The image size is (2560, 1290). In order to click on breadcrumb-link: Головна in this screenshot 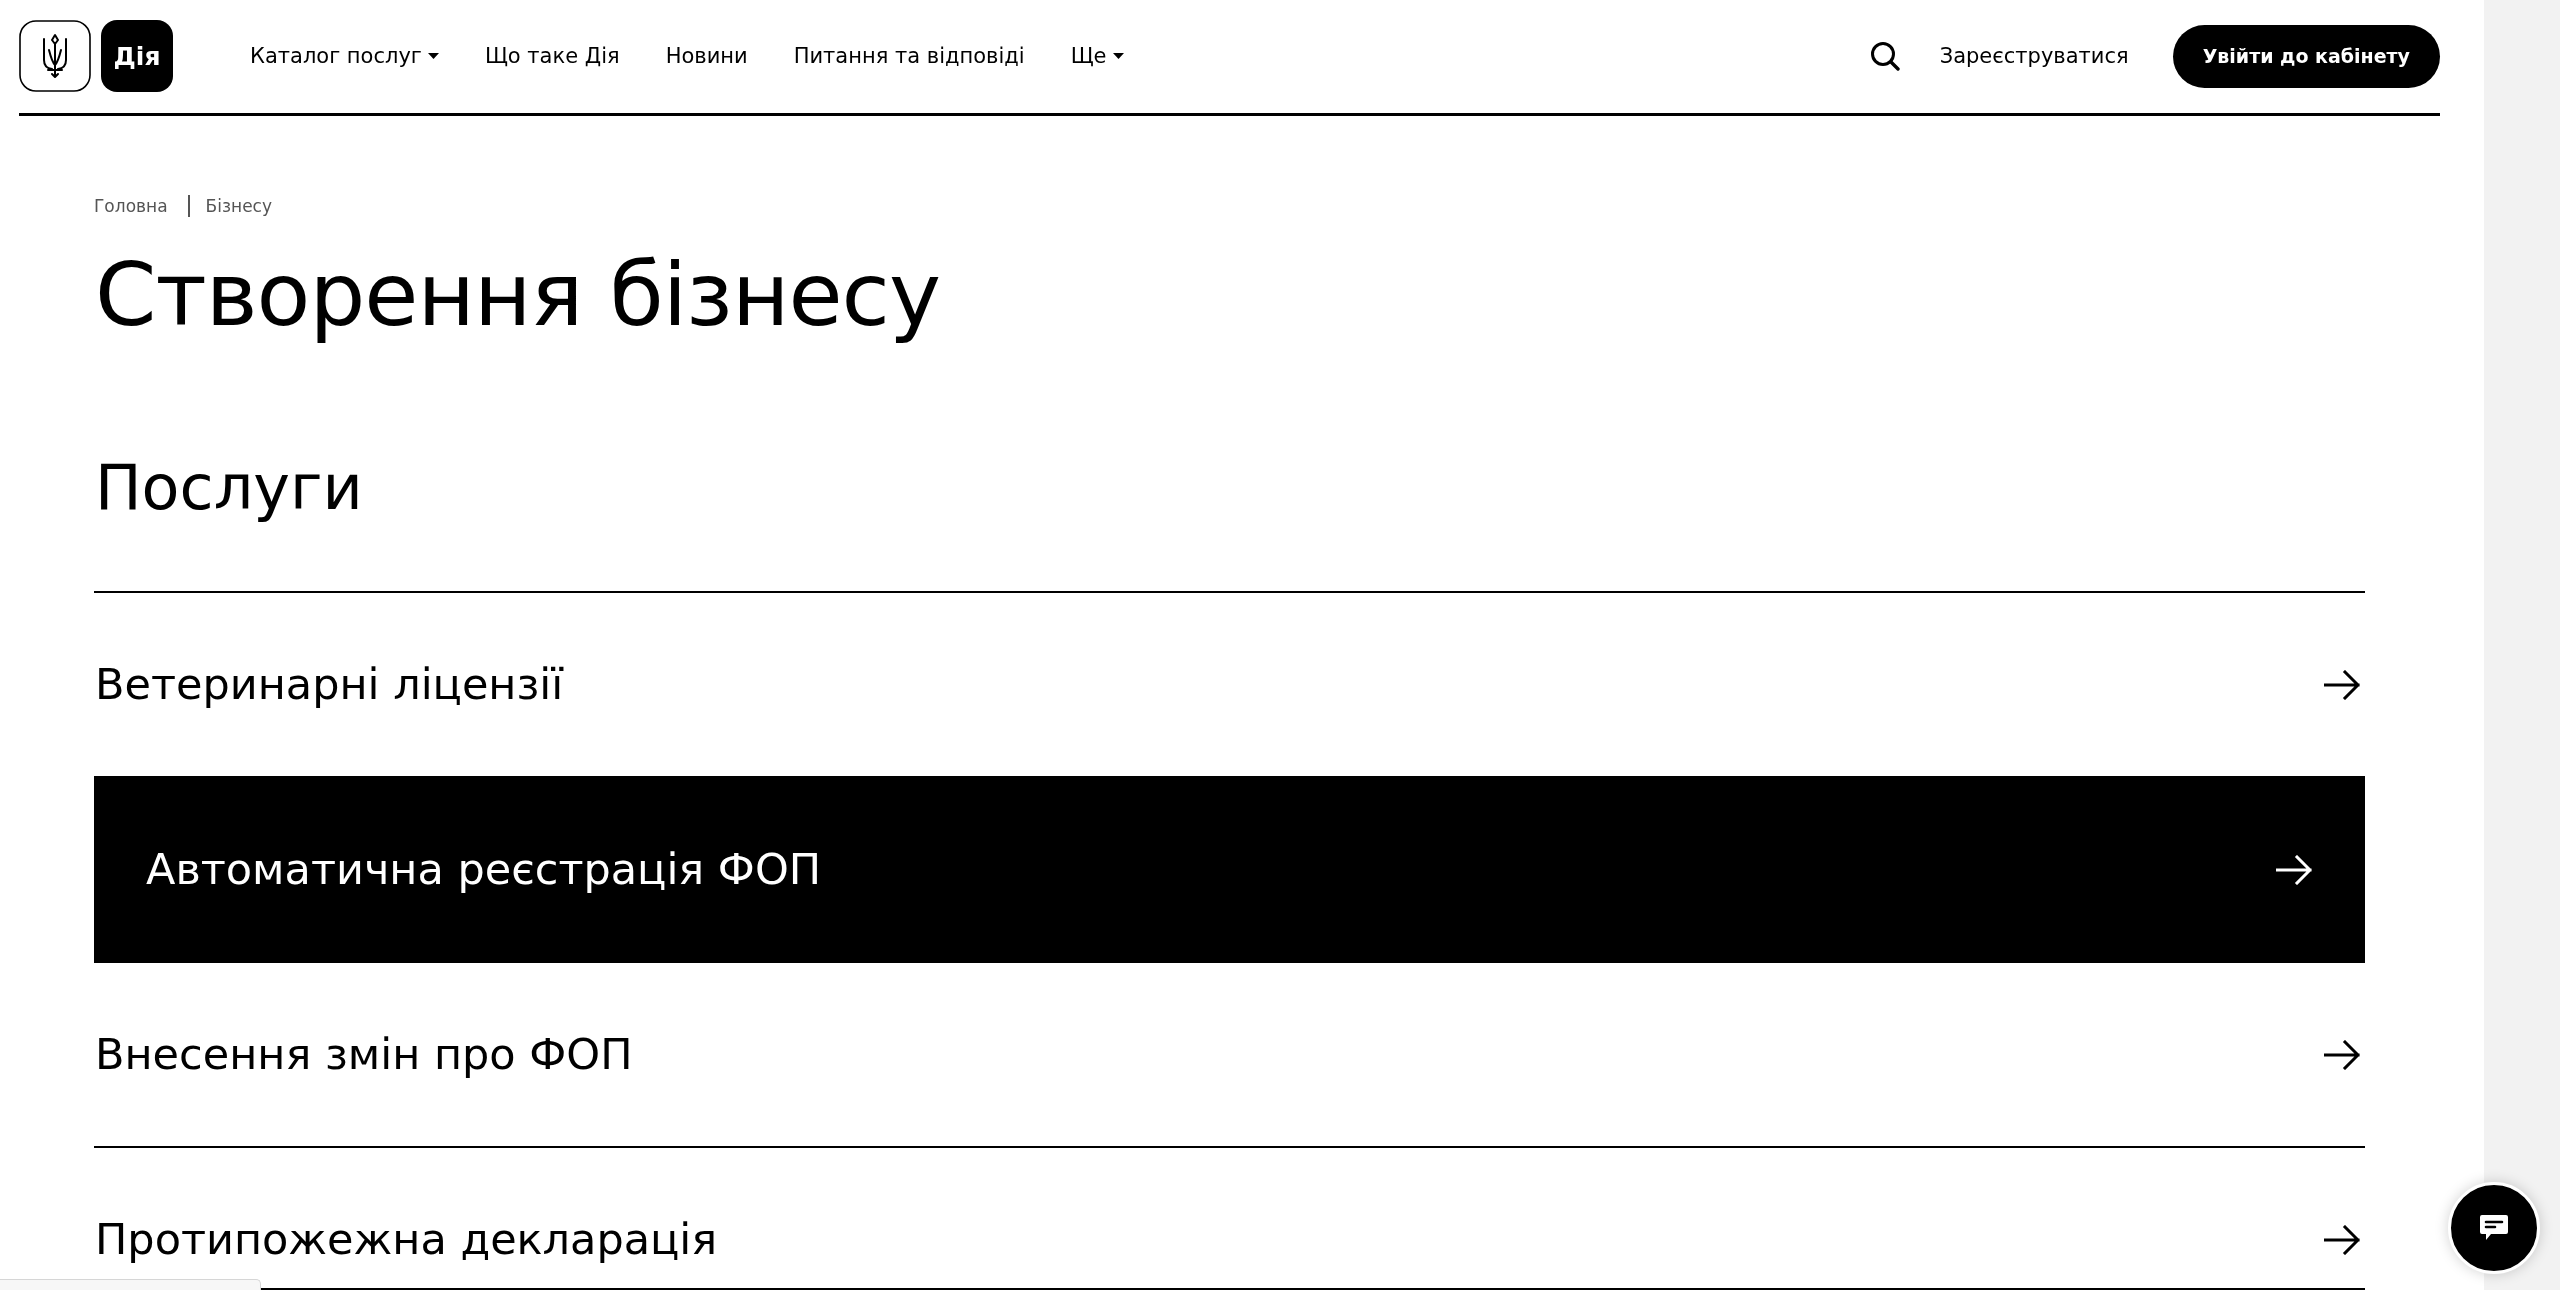, I will do `click(131, 206)`.